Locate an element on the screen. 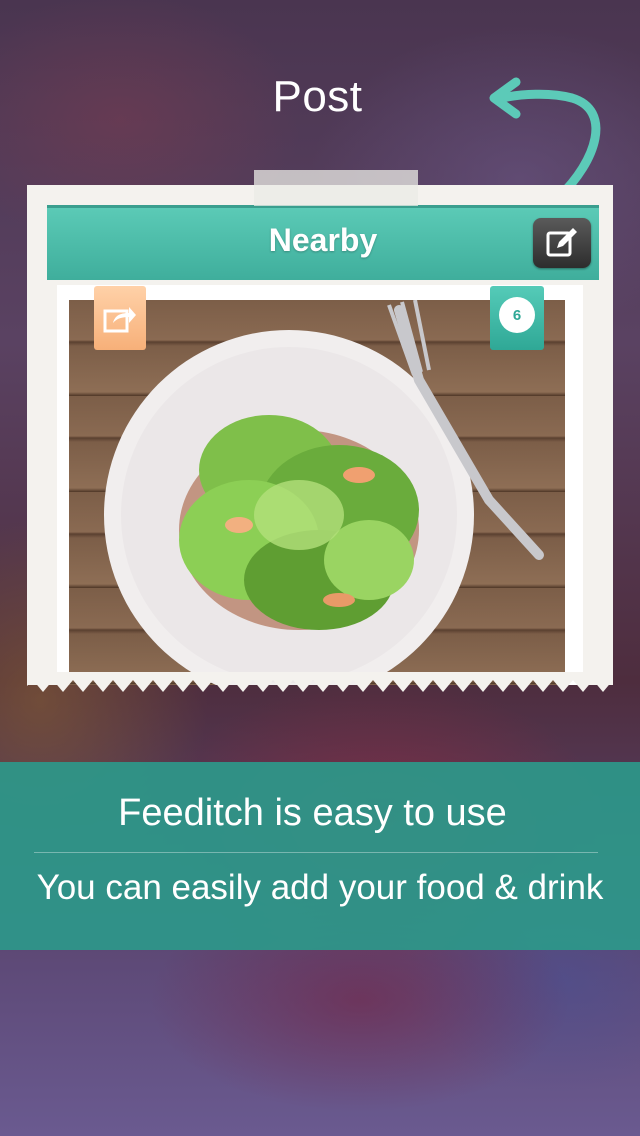 Image resolution: width=640 pixels, height=1136 pixels. like-count-badge: 6 is located at coordinates (517, 318).